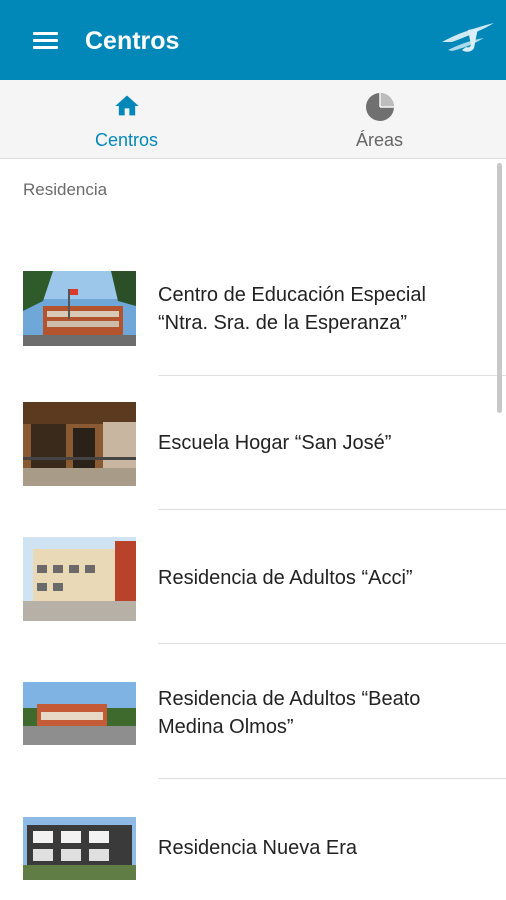 The width and height of the screenshot is (506, 900). What do you see at coordinates (379, 140) in the screenshot?
I see `tab-label: Áreas` at bounding box center [379, 140].